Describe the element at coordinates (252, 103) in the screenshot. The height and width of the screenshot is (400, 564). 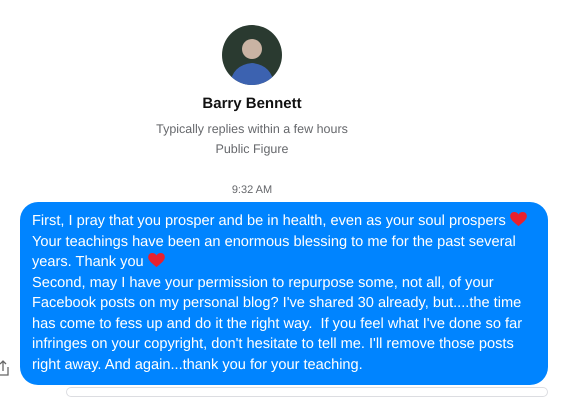
I see `profile-name: Barry Bennett` at that location.